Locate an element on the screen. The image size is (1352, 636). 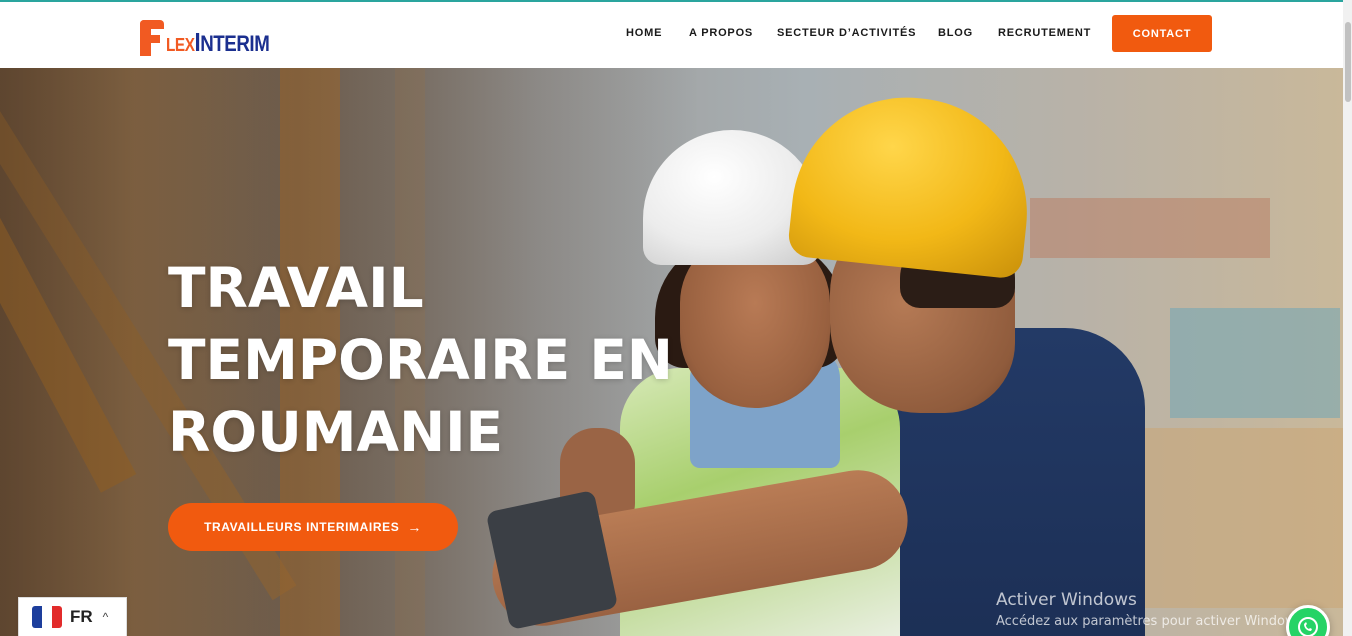
nav-blog: BLOG is located at coordinates (955, 33).